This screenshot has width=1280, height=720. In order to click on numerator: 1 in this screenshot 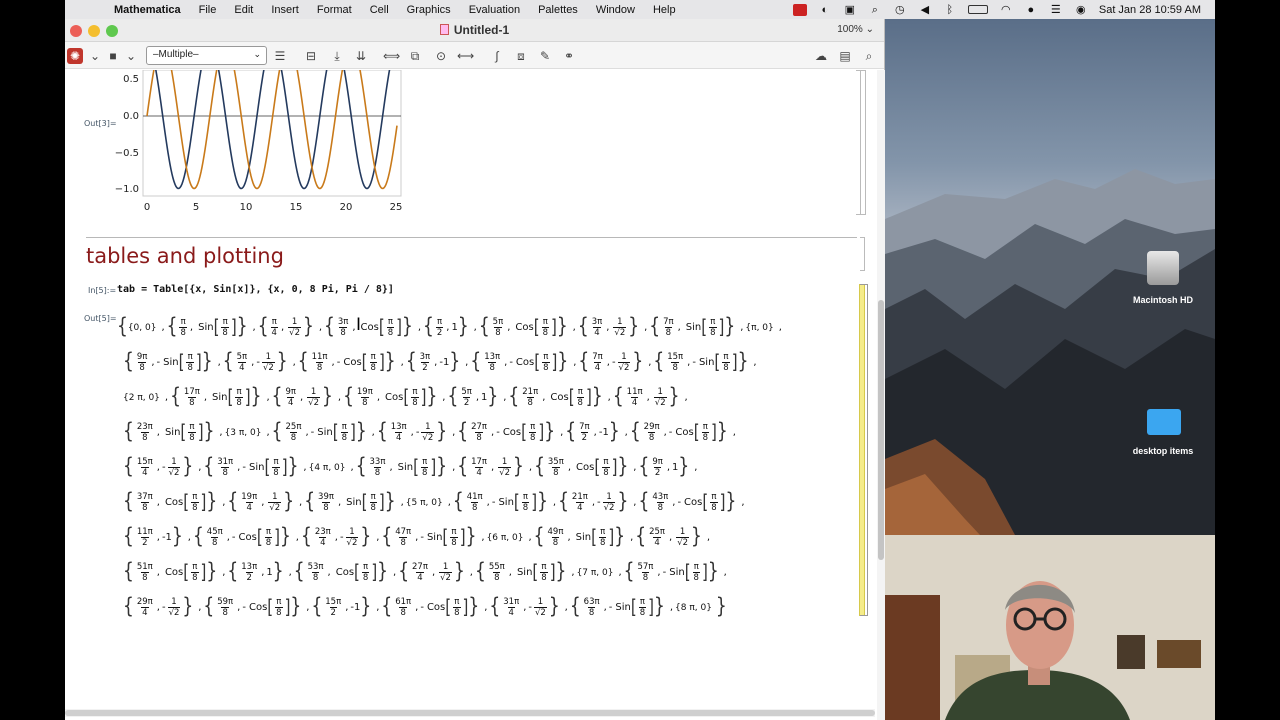, I will do `click(313, 392)`.